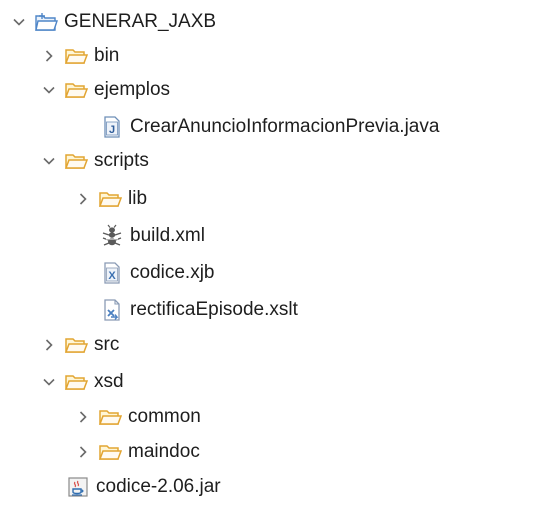  I want to click on tree-item-build-xml: build.xml, so click(149, 236).